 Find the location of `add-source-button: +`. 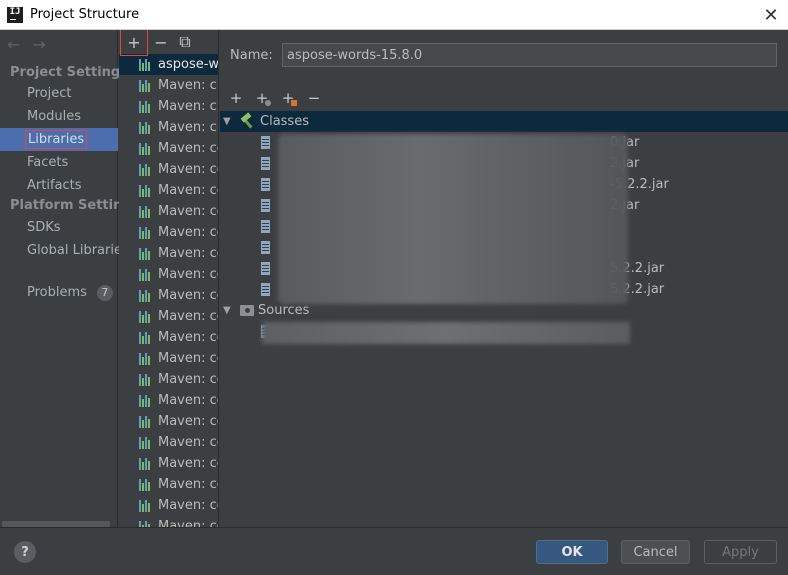

add-source-button: + is located at coordinates (288, 98).